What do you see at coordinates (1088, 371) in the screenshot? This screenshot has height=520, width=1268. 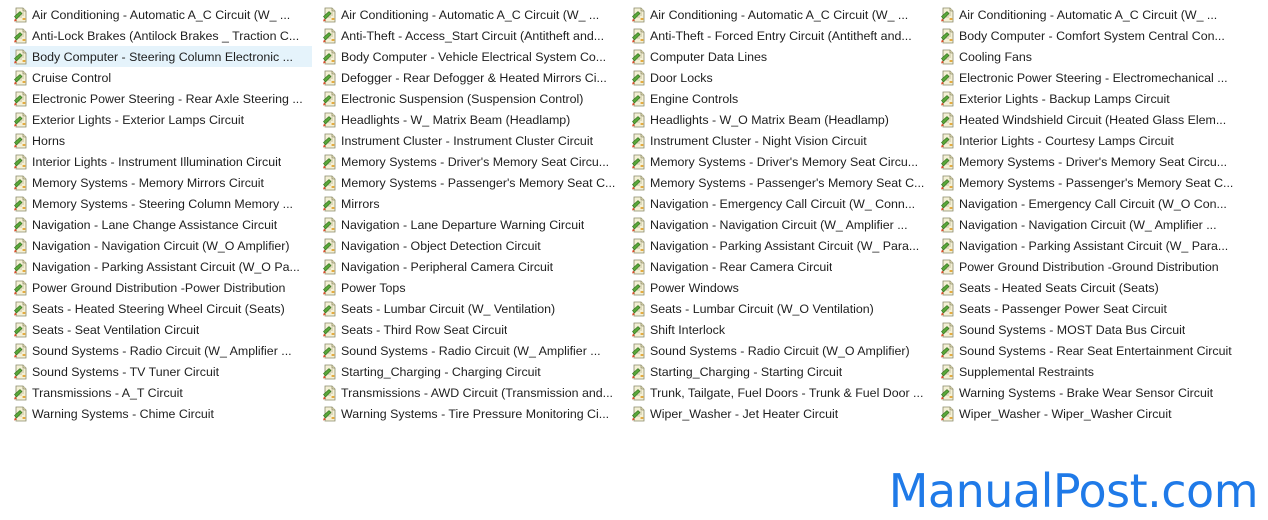 I see `file-item: Supplemental Restraints` at bounding box center [1088, 371].